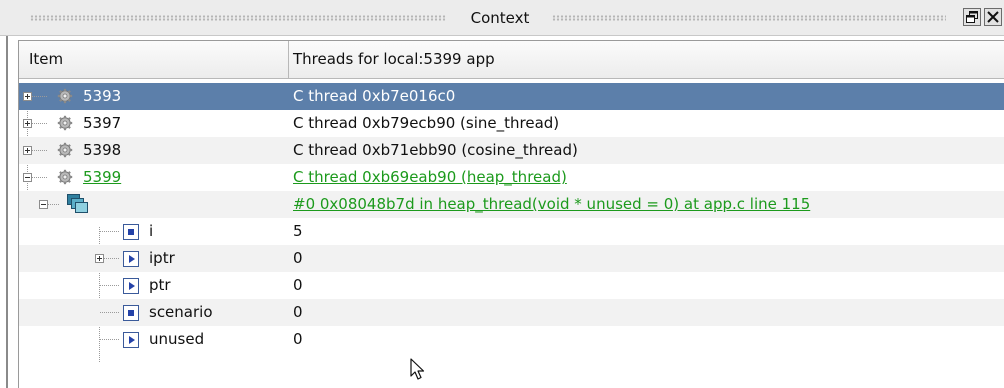 This screenshot has height=388, width=1004. I want to click on drag-grip-left, so click(238, 18).